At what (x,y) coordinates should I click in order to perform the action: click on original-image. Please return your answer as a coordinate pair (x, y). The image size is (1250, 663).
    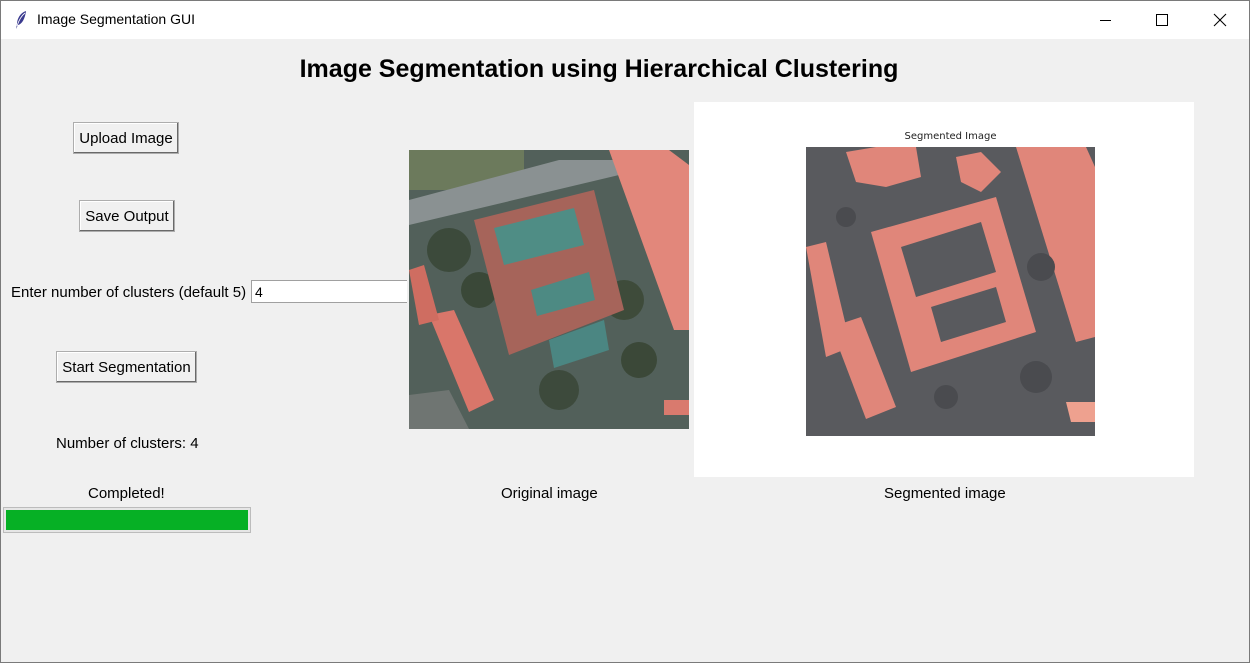
    Looking at the image, I should click on (549, 289).